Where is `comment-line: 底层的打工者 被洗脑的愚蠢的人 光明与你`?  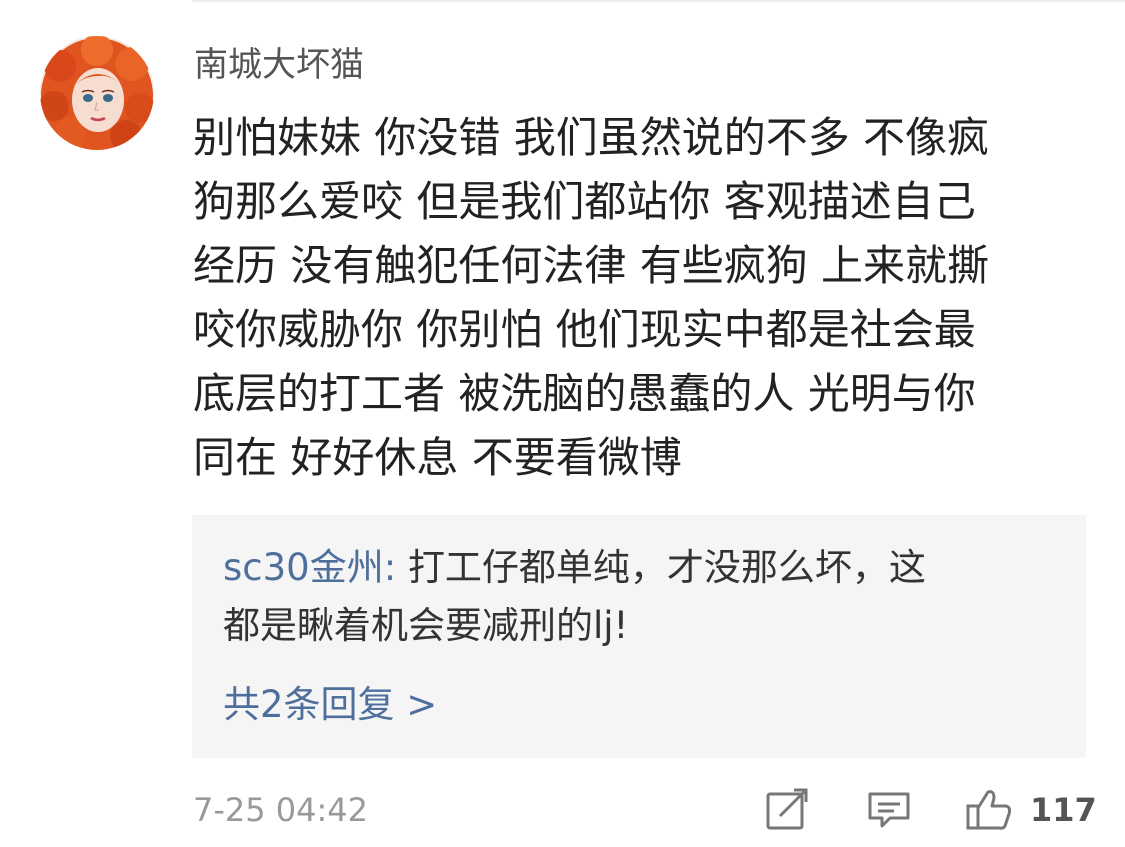
comment-line: 底层的打工者 被洗脑的愚蠢的人 光明与你 is located at coordinates (584, 393).